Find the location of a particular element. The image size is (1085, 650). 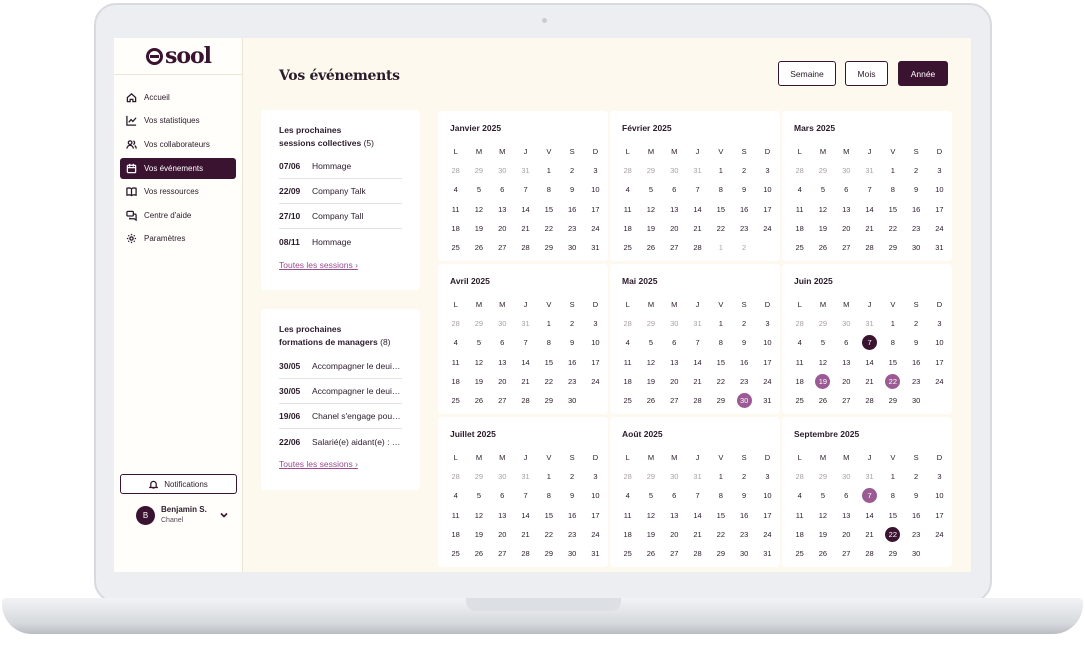

session-item: 22/09 Company Talk is located at coordinates (340, 191).